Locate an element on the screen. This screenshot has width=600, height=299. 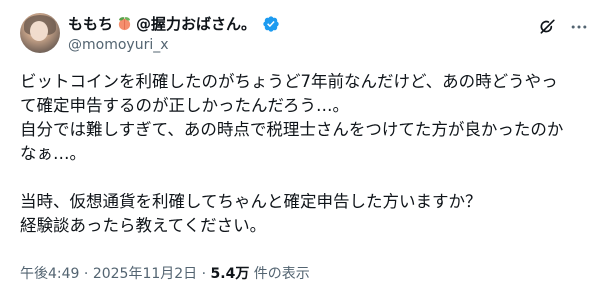
tweet-line: 経験談あったら教えてください。 is located at coordinates (143, 225).